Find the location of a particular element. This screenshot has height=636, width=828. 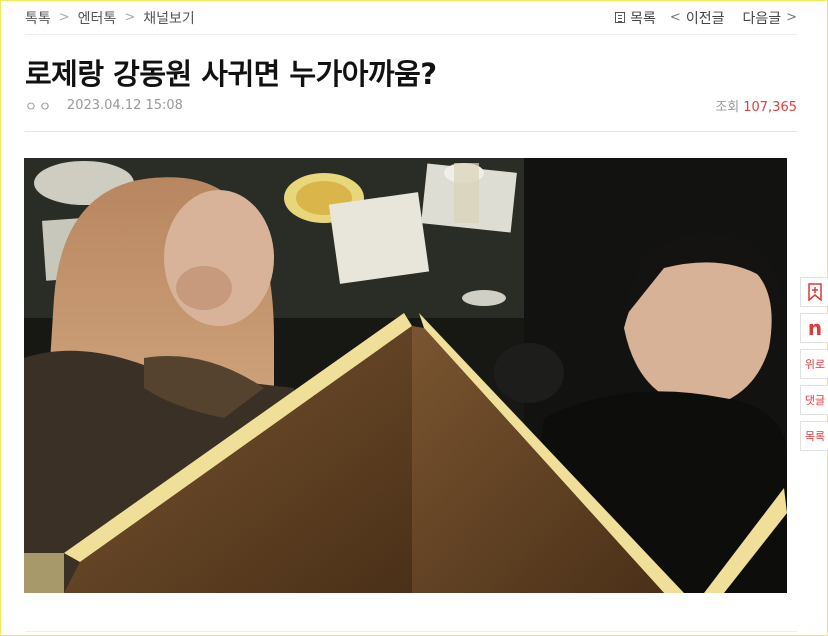

list-label: 목록 is located at coordinates (643, 18).